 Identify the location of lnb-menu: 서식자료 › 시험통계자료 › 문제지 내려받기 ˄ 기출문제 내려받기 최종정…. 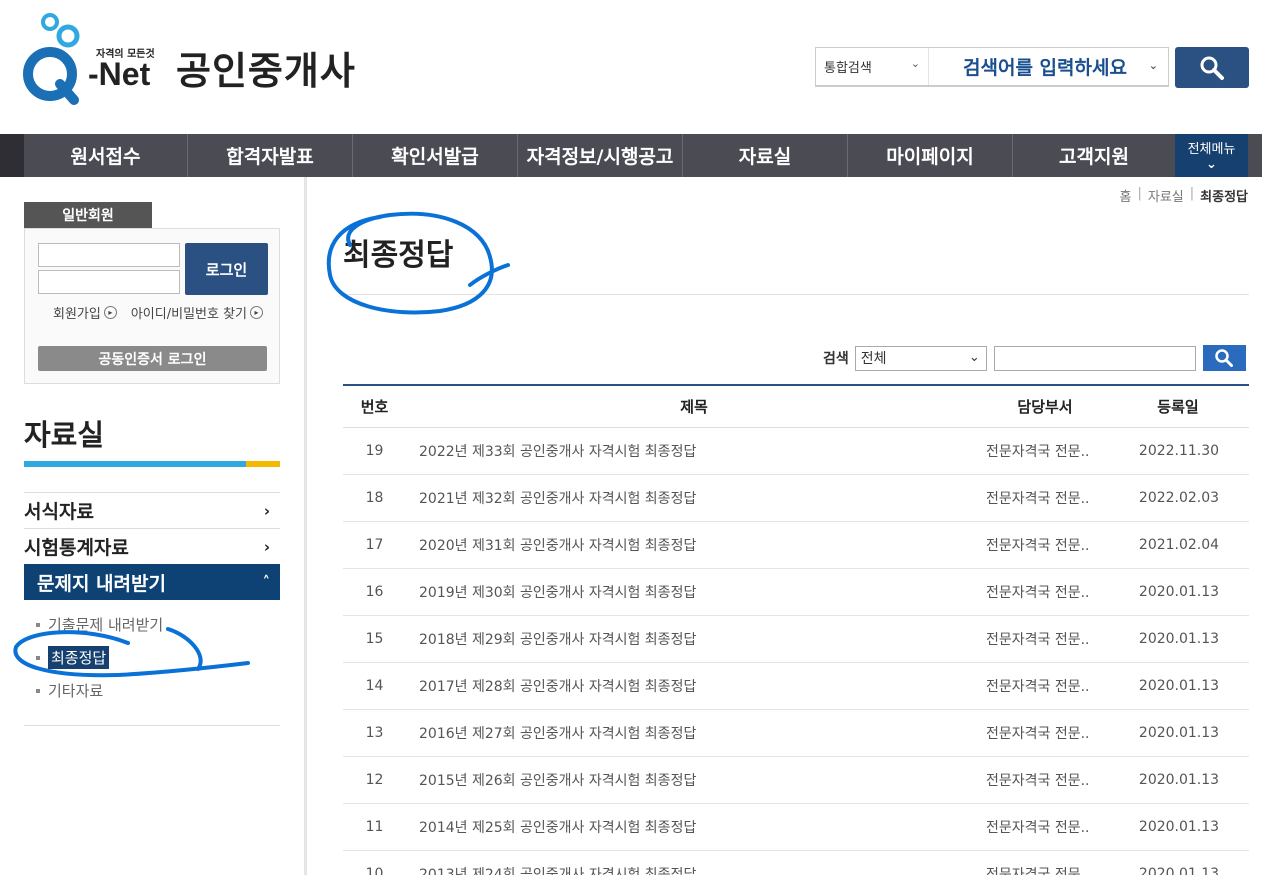
(152, 609).